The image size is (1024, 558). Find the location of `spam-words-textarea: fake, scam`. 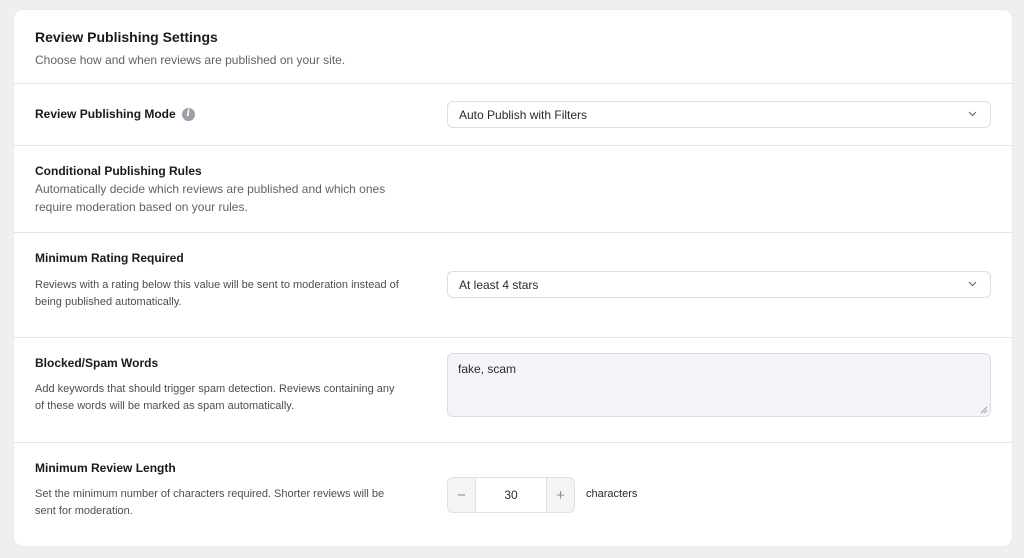

spam-words-textarea: fake, scam is located at coordinates (719, 385).